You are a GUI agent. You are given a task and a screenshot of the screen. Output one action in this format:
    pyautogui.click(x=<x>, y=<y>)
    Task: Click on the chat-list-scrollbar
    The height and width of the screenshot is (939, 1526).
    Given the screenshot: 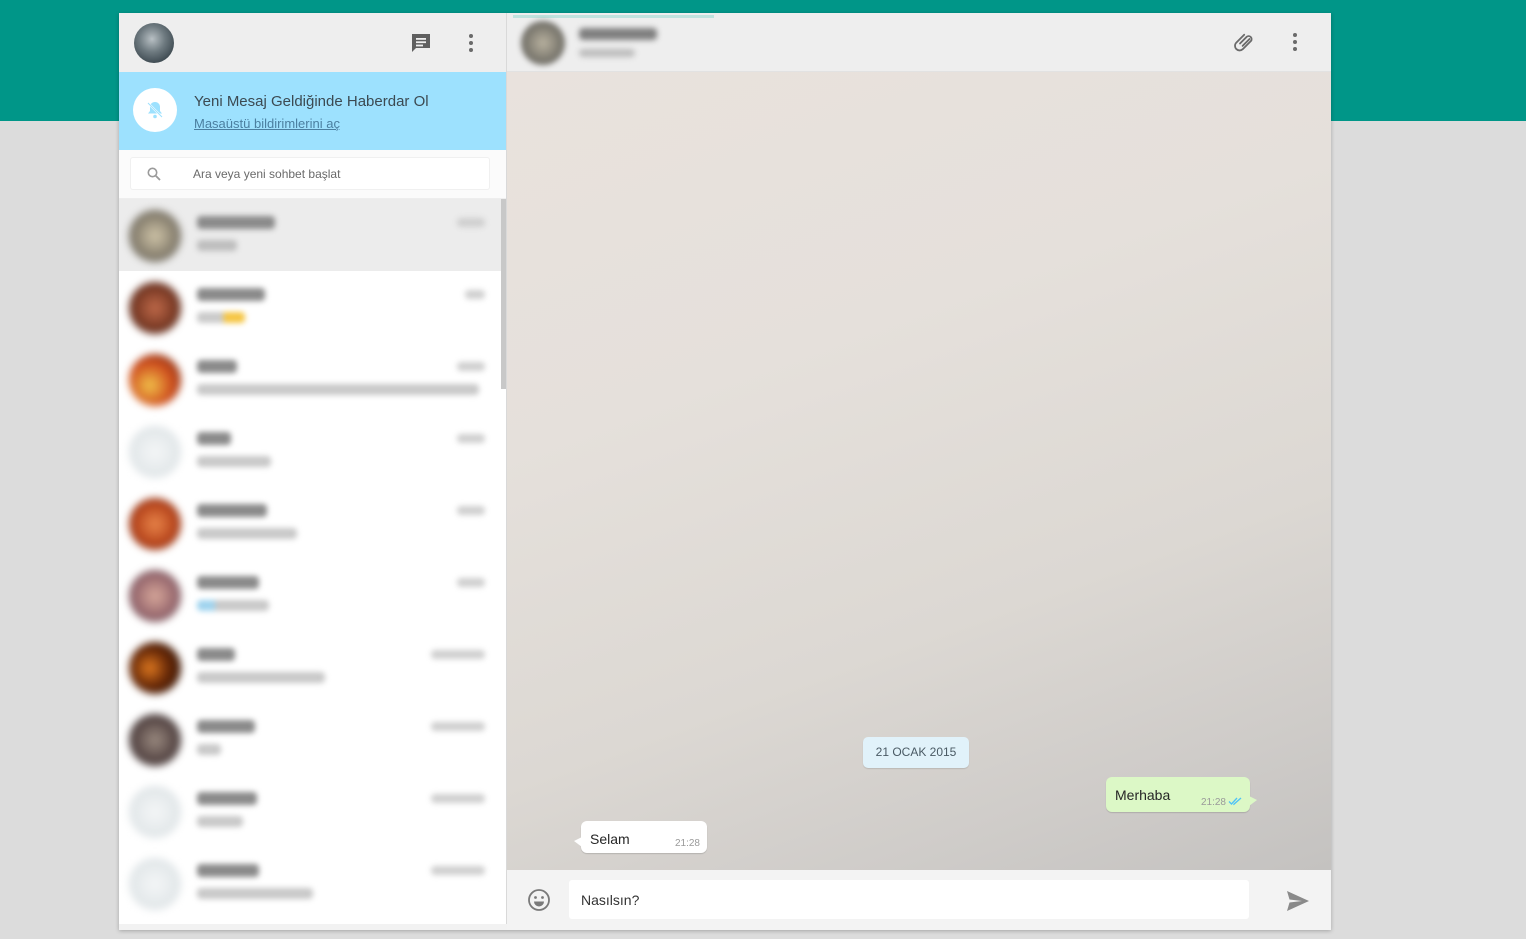 What is the action you would take?
    pyautogui.click(x=503, y=294)
    